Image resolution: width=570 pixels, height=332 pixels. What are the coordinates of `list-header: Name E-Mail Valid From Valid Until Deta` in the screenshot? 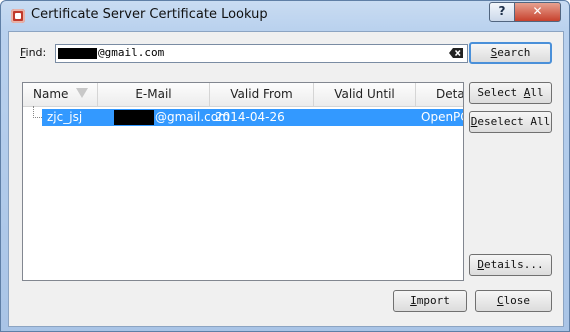 It's located at (243, 95).